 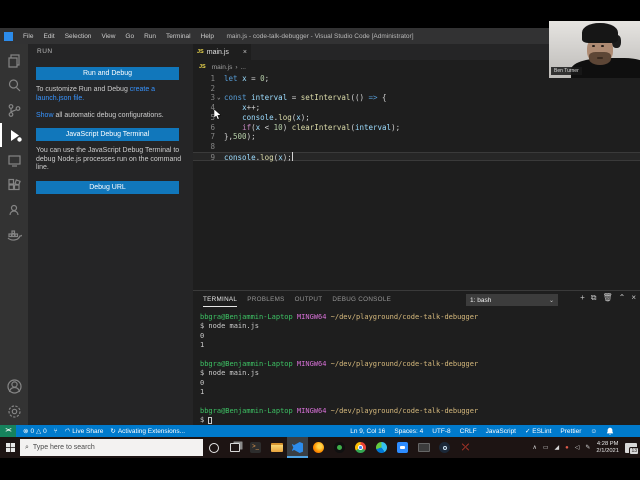 What do you see at coordinates (14, 110) in the screenshot?
I see `source-control-icon` at bounding box center [14, 110].